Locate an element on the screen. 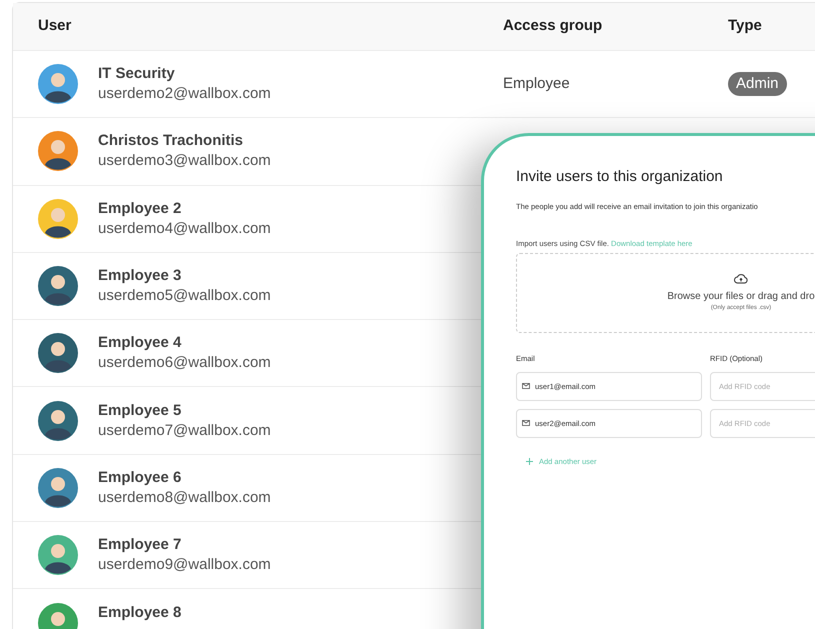 This screenshot has height=629, width=815. dialog-title: Invite users to this organization is located at coordinates (620, 177).